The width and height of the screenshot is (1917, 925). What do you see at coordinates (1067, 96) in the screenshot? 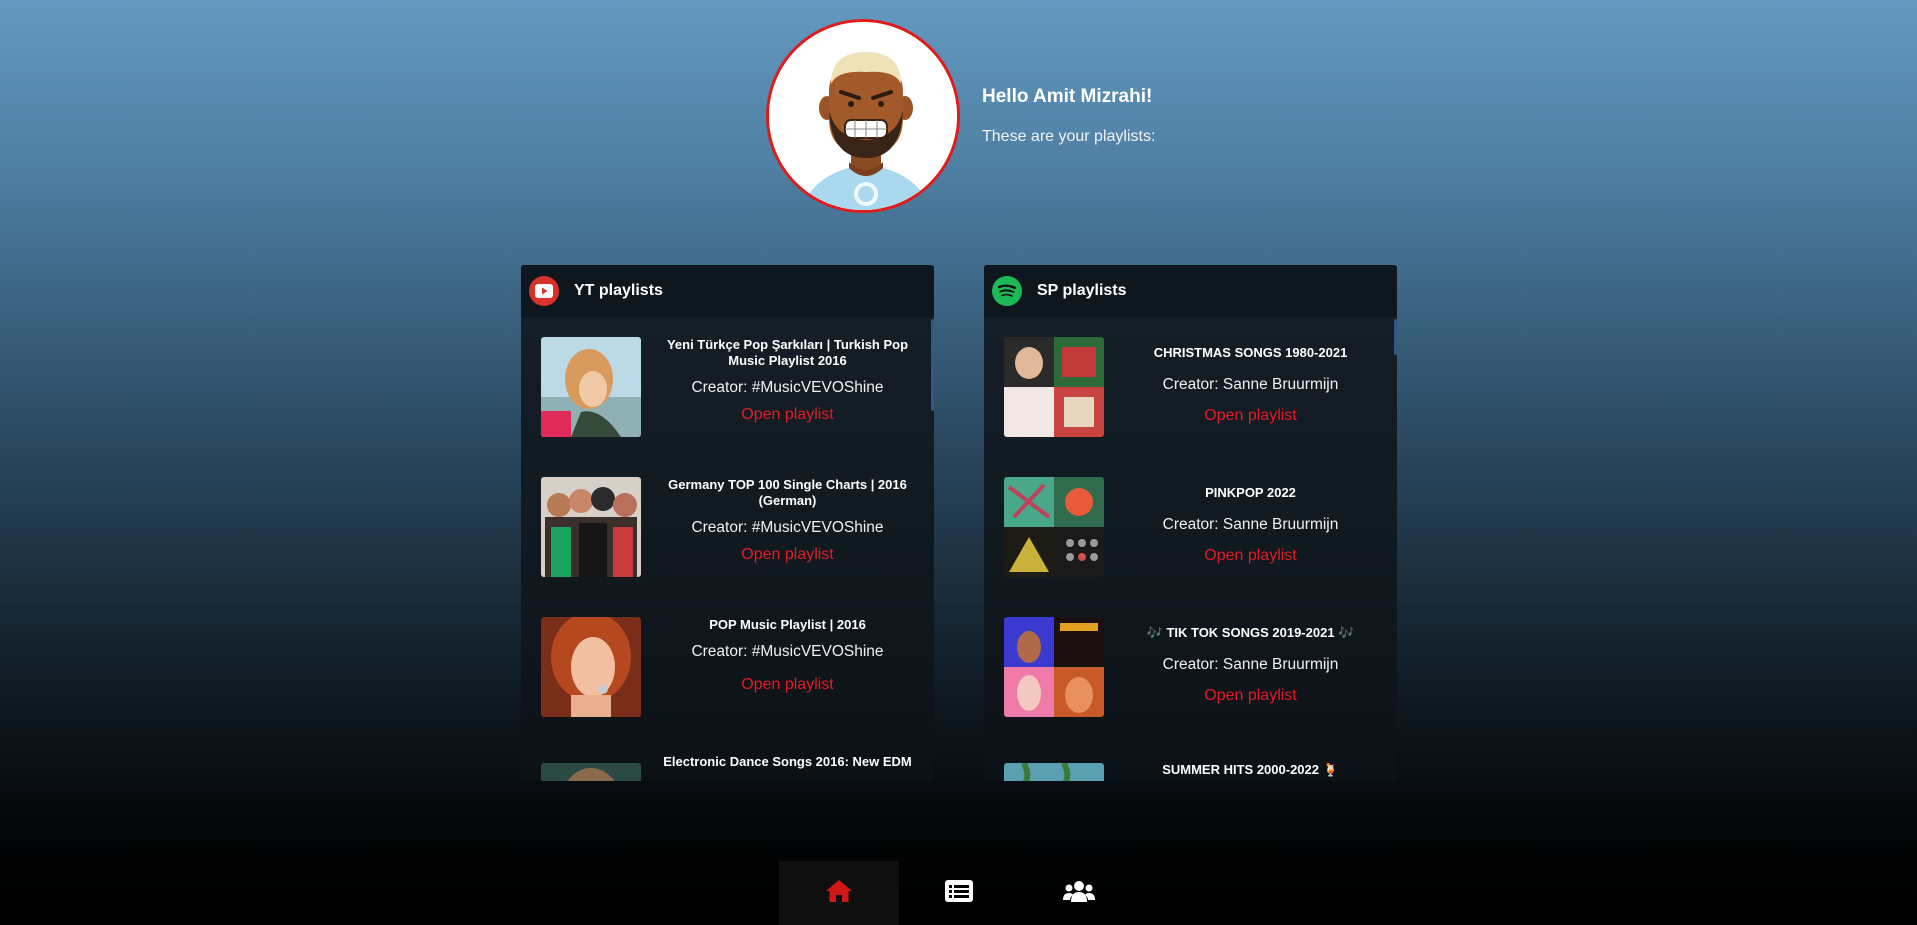
I see `greeting-title: Hello Amit Mizrahi!` at bounding box center [1067, 96].